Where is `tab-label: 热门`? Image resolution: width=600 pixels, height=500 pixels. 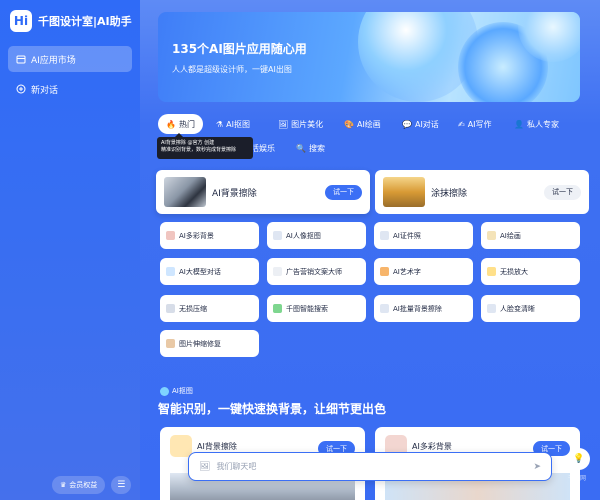 tab-label: 热门 is located at coordinates (186, 124).